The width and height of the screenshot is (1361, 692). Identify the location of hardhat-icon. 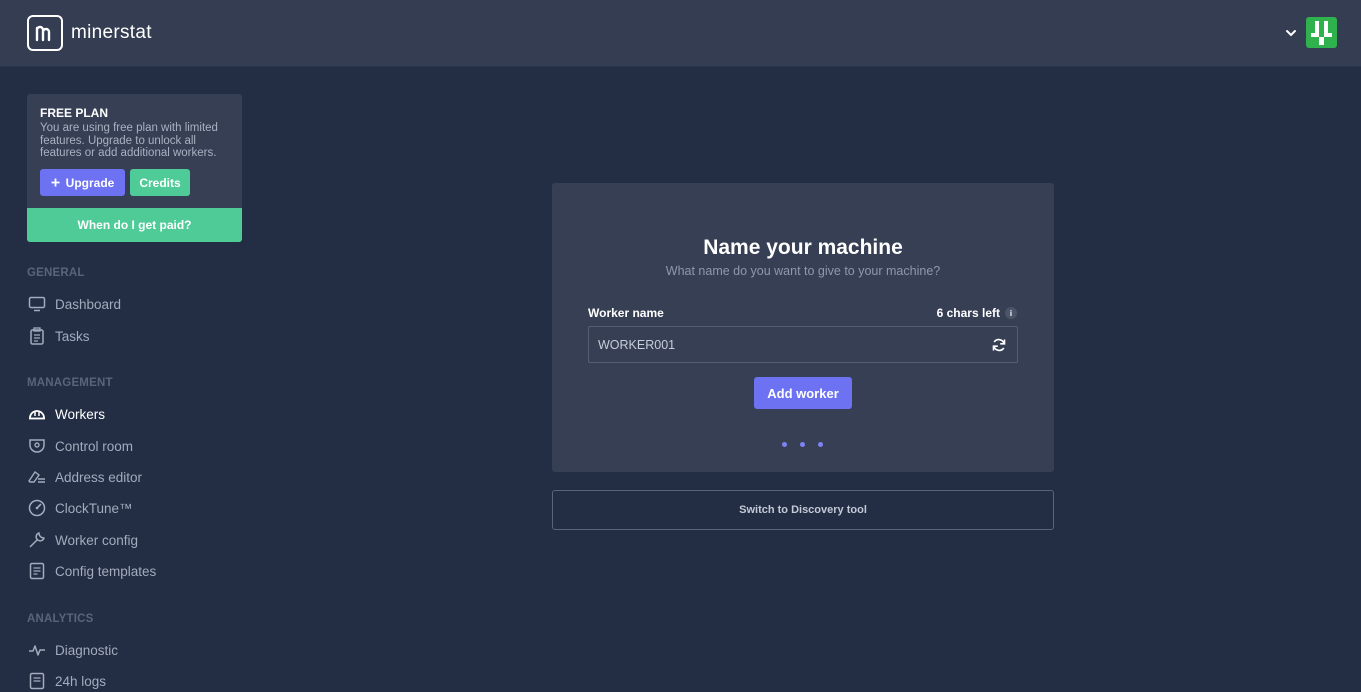
(36, 414).